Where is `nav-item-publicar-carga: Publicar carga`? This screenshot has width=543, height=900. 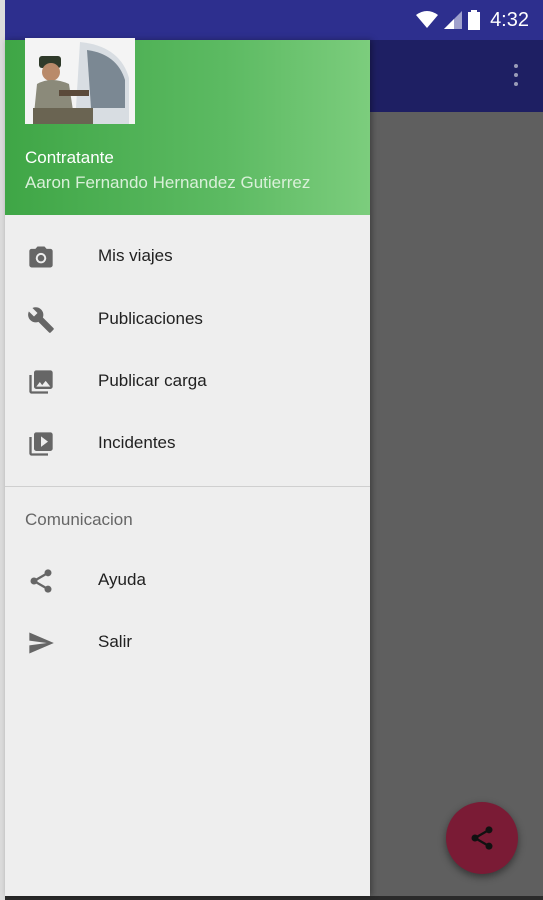 nav-item-publicar-carga: Publicar carga is located at coordinates (187, 382).